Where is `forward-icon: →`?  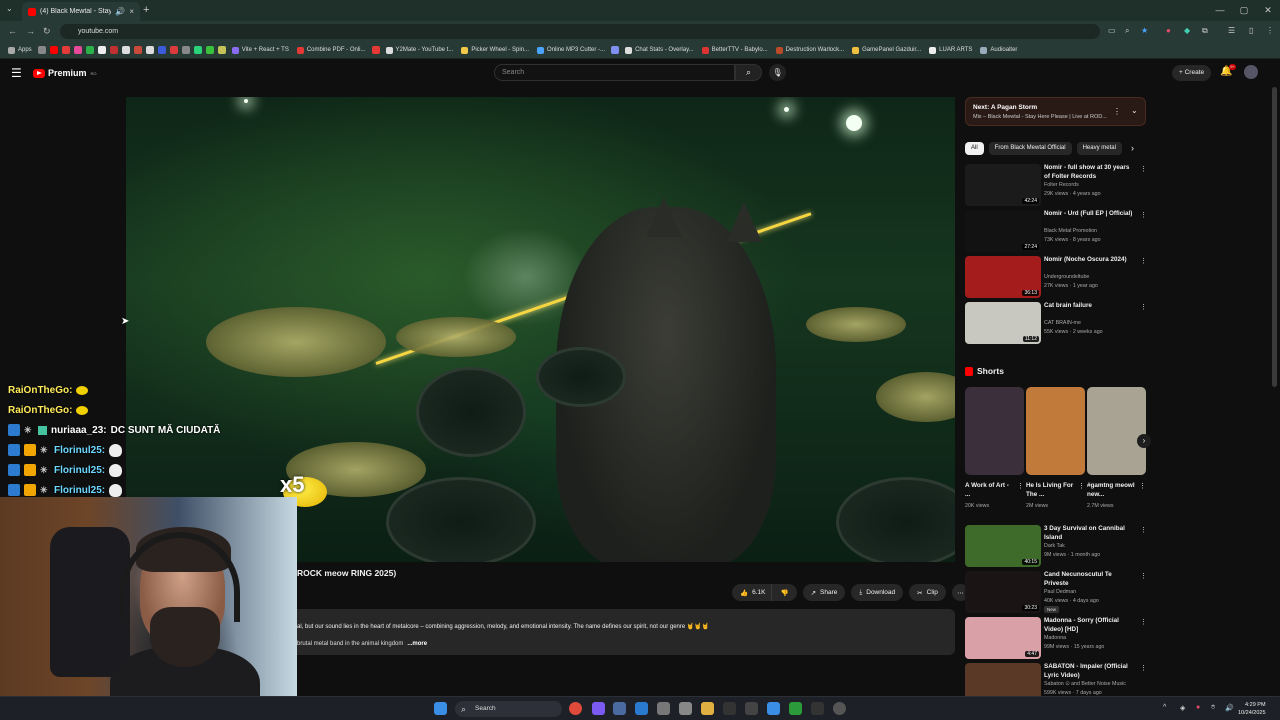
forward-icon: → is located at coordinates (30, 31).